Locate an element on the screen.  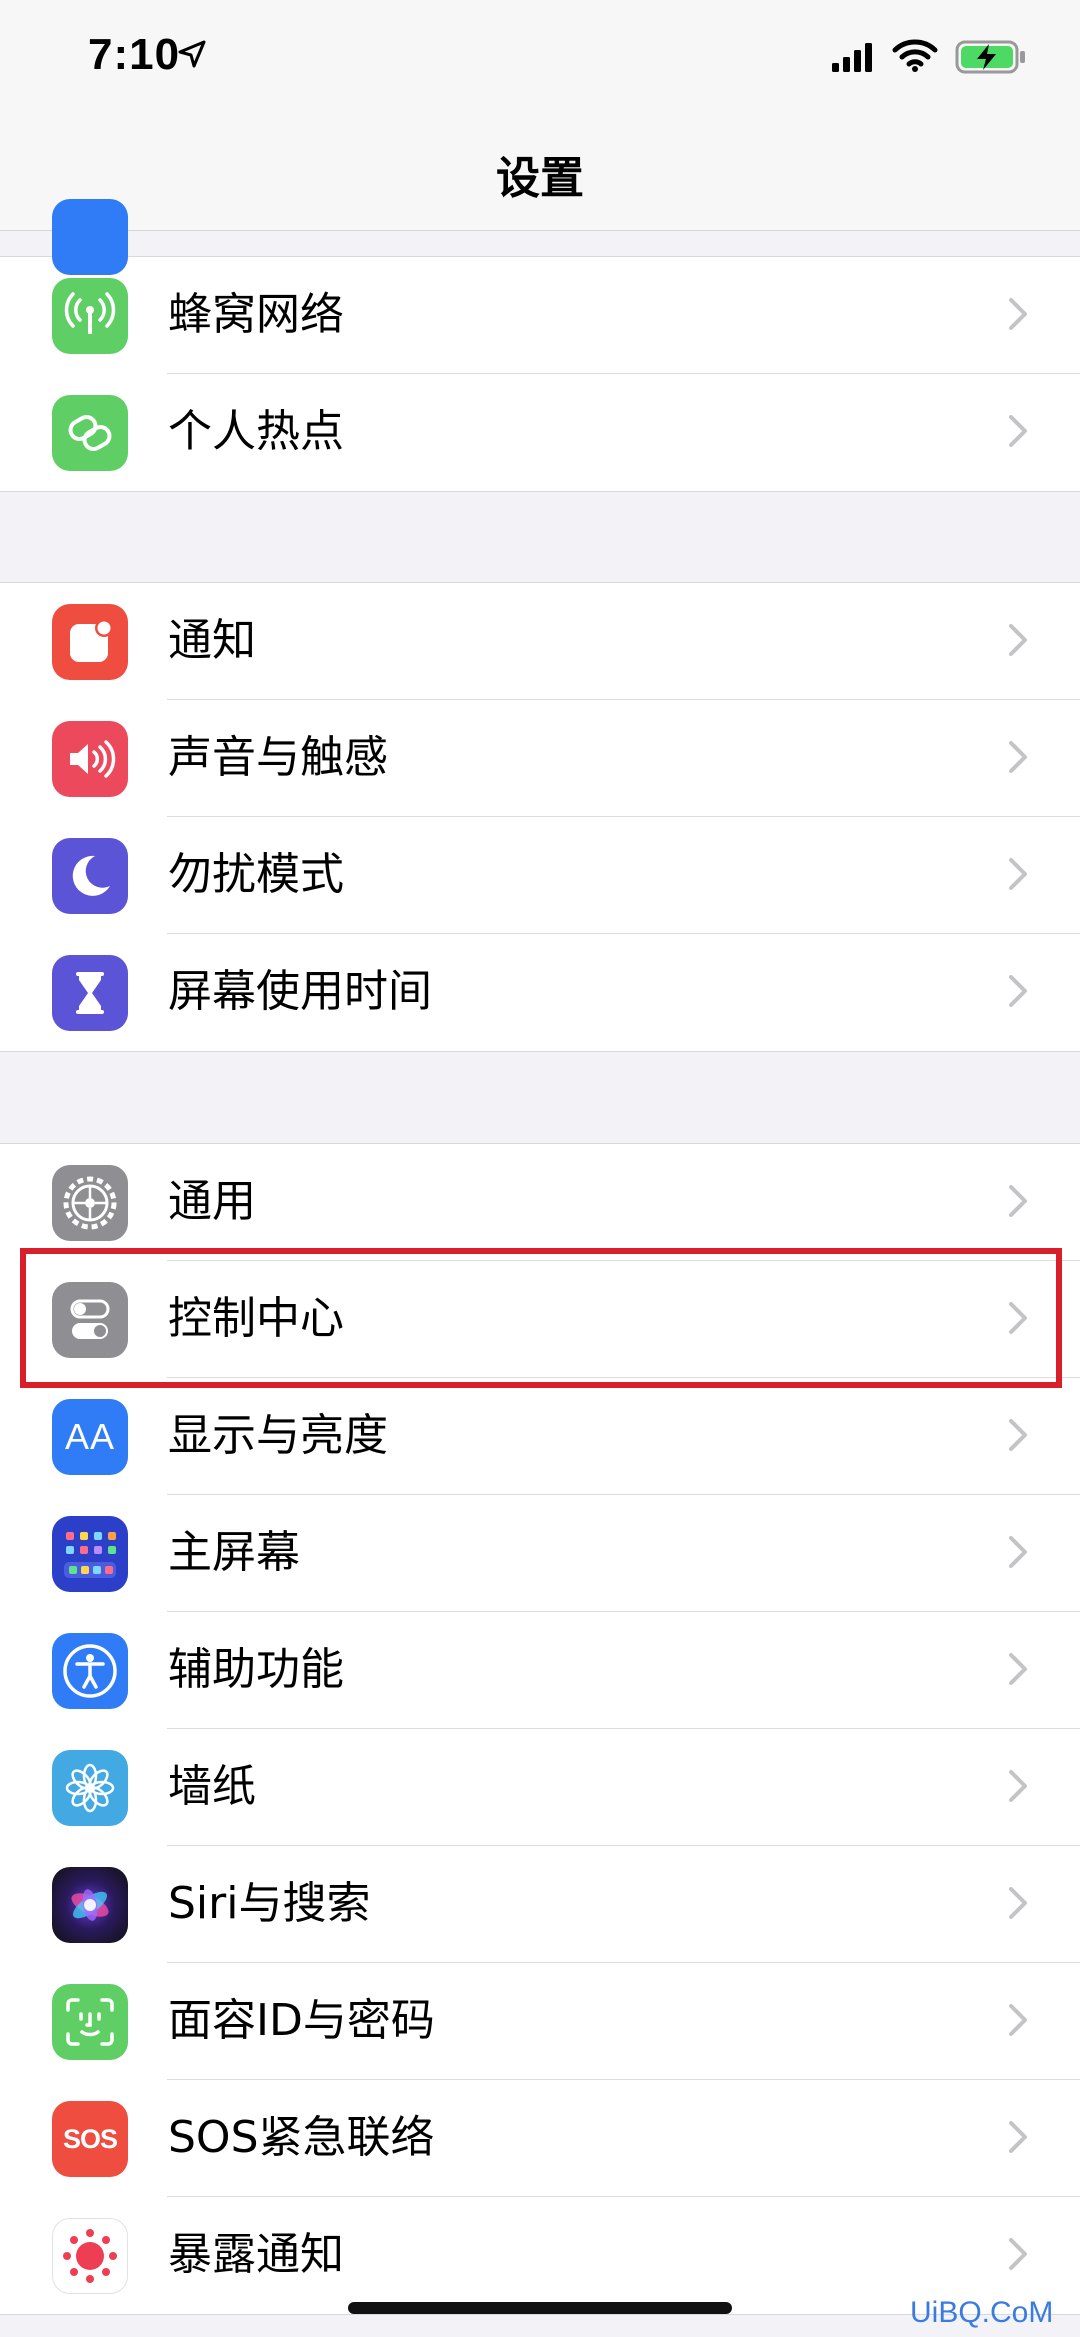
battery-charging-icon is located at coordinates (991, 59).